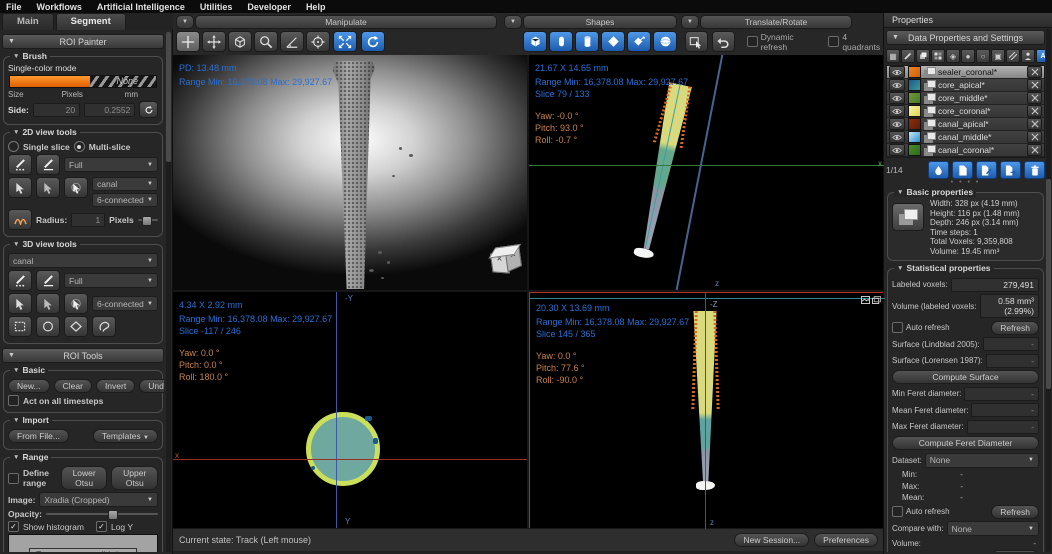 The width and height of the screenshot is (1052, 554). Describe the element at coordinates (965, 37) in the screenshot. I see `data-properties-header: ▼ Data Properties and Settings` at that location.